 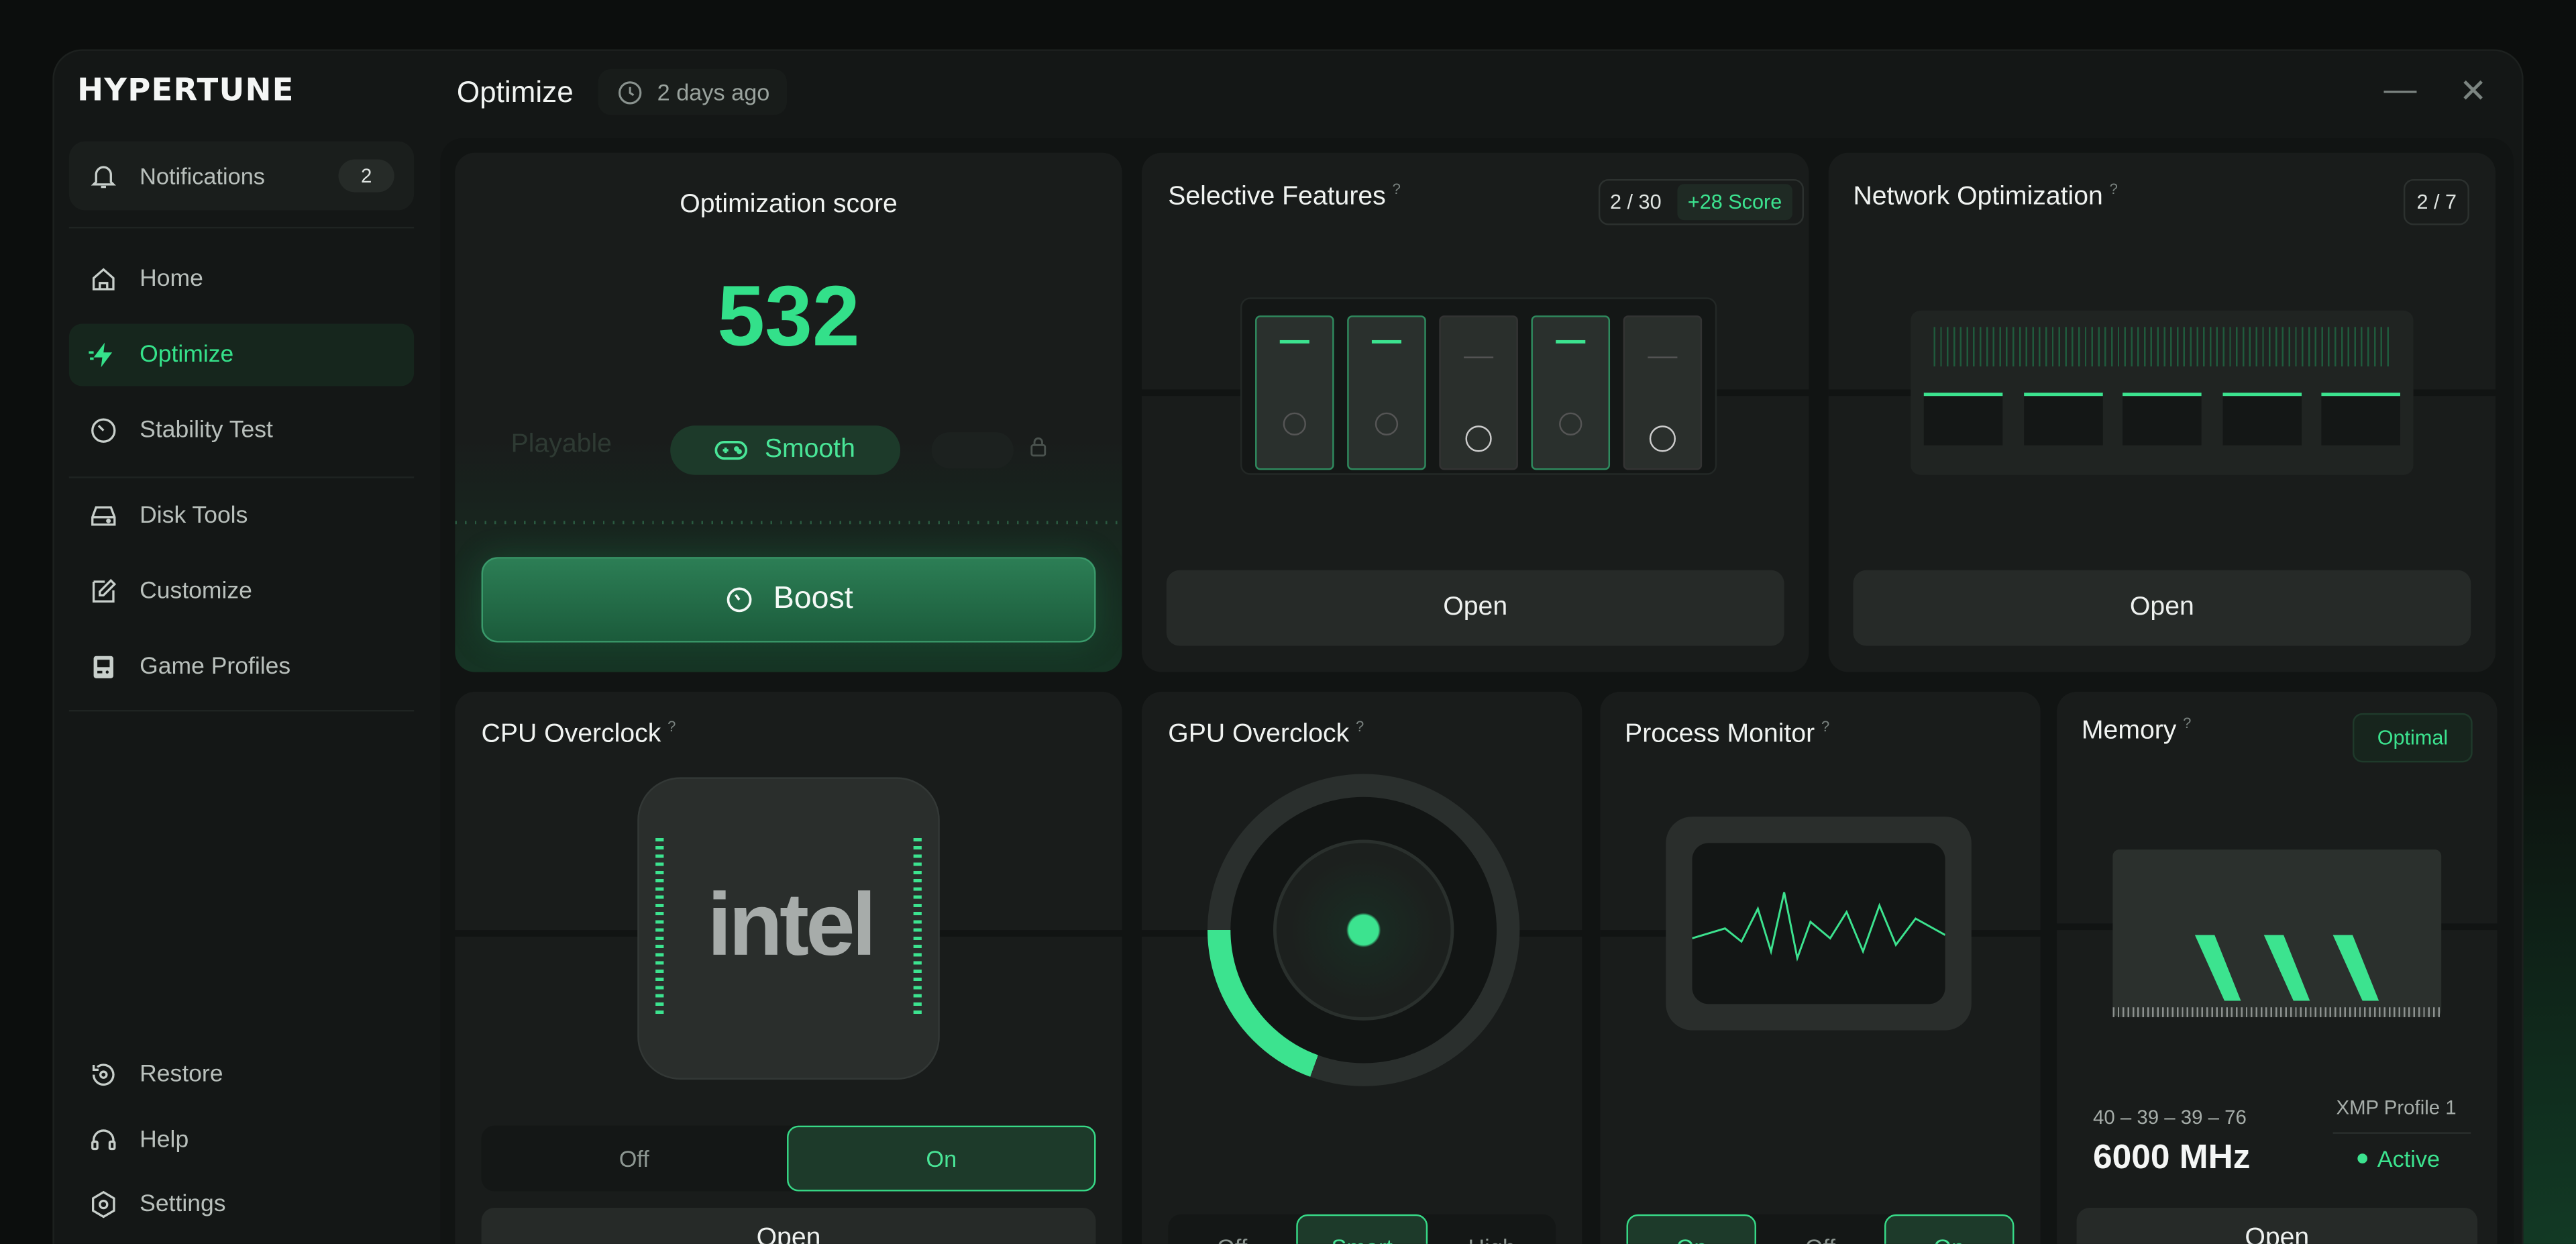 What do you see at coordinates (103, 176) in the screenshot?
I see `bell-icon` at bounding box center [103, 176].